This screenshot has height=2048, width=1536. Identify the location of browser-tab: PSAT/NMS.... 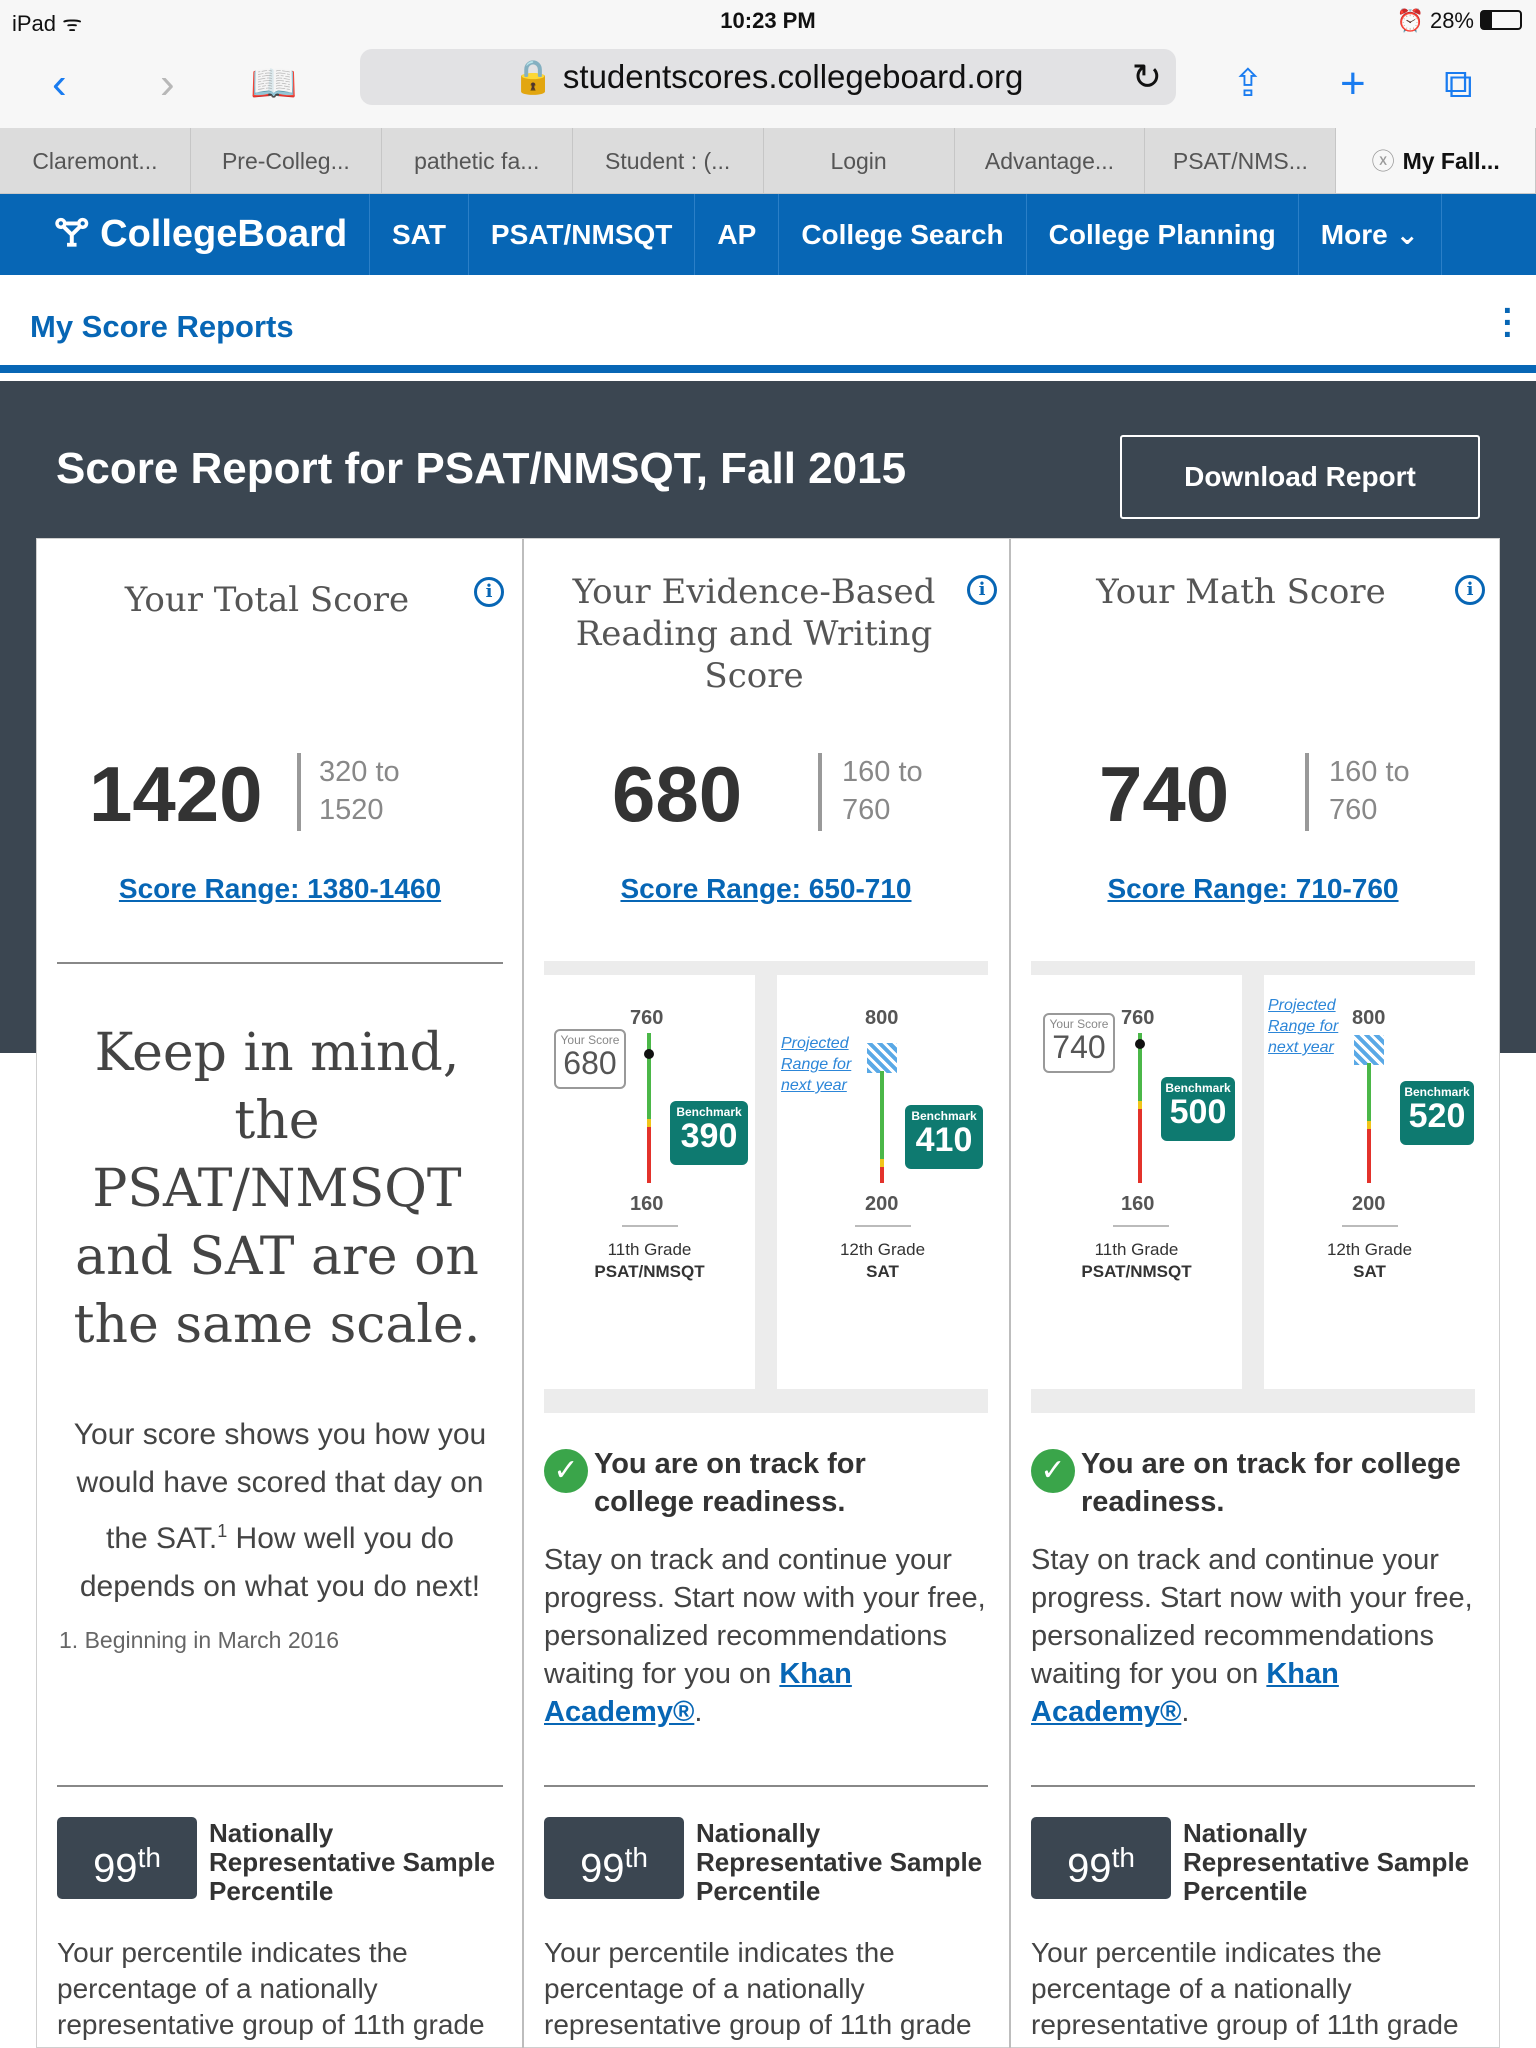
(1241, 160).